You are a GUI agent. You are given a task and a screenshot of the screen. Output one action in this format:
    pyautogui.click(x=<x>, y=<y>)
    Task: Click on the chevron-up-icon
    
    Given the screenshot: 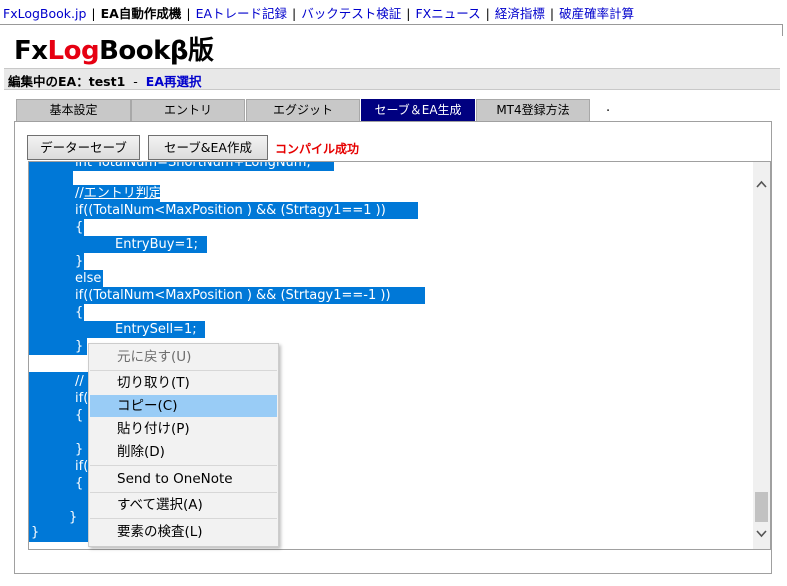 What is the action you would take?
    pyautogui.click(x=761, y=184)
    